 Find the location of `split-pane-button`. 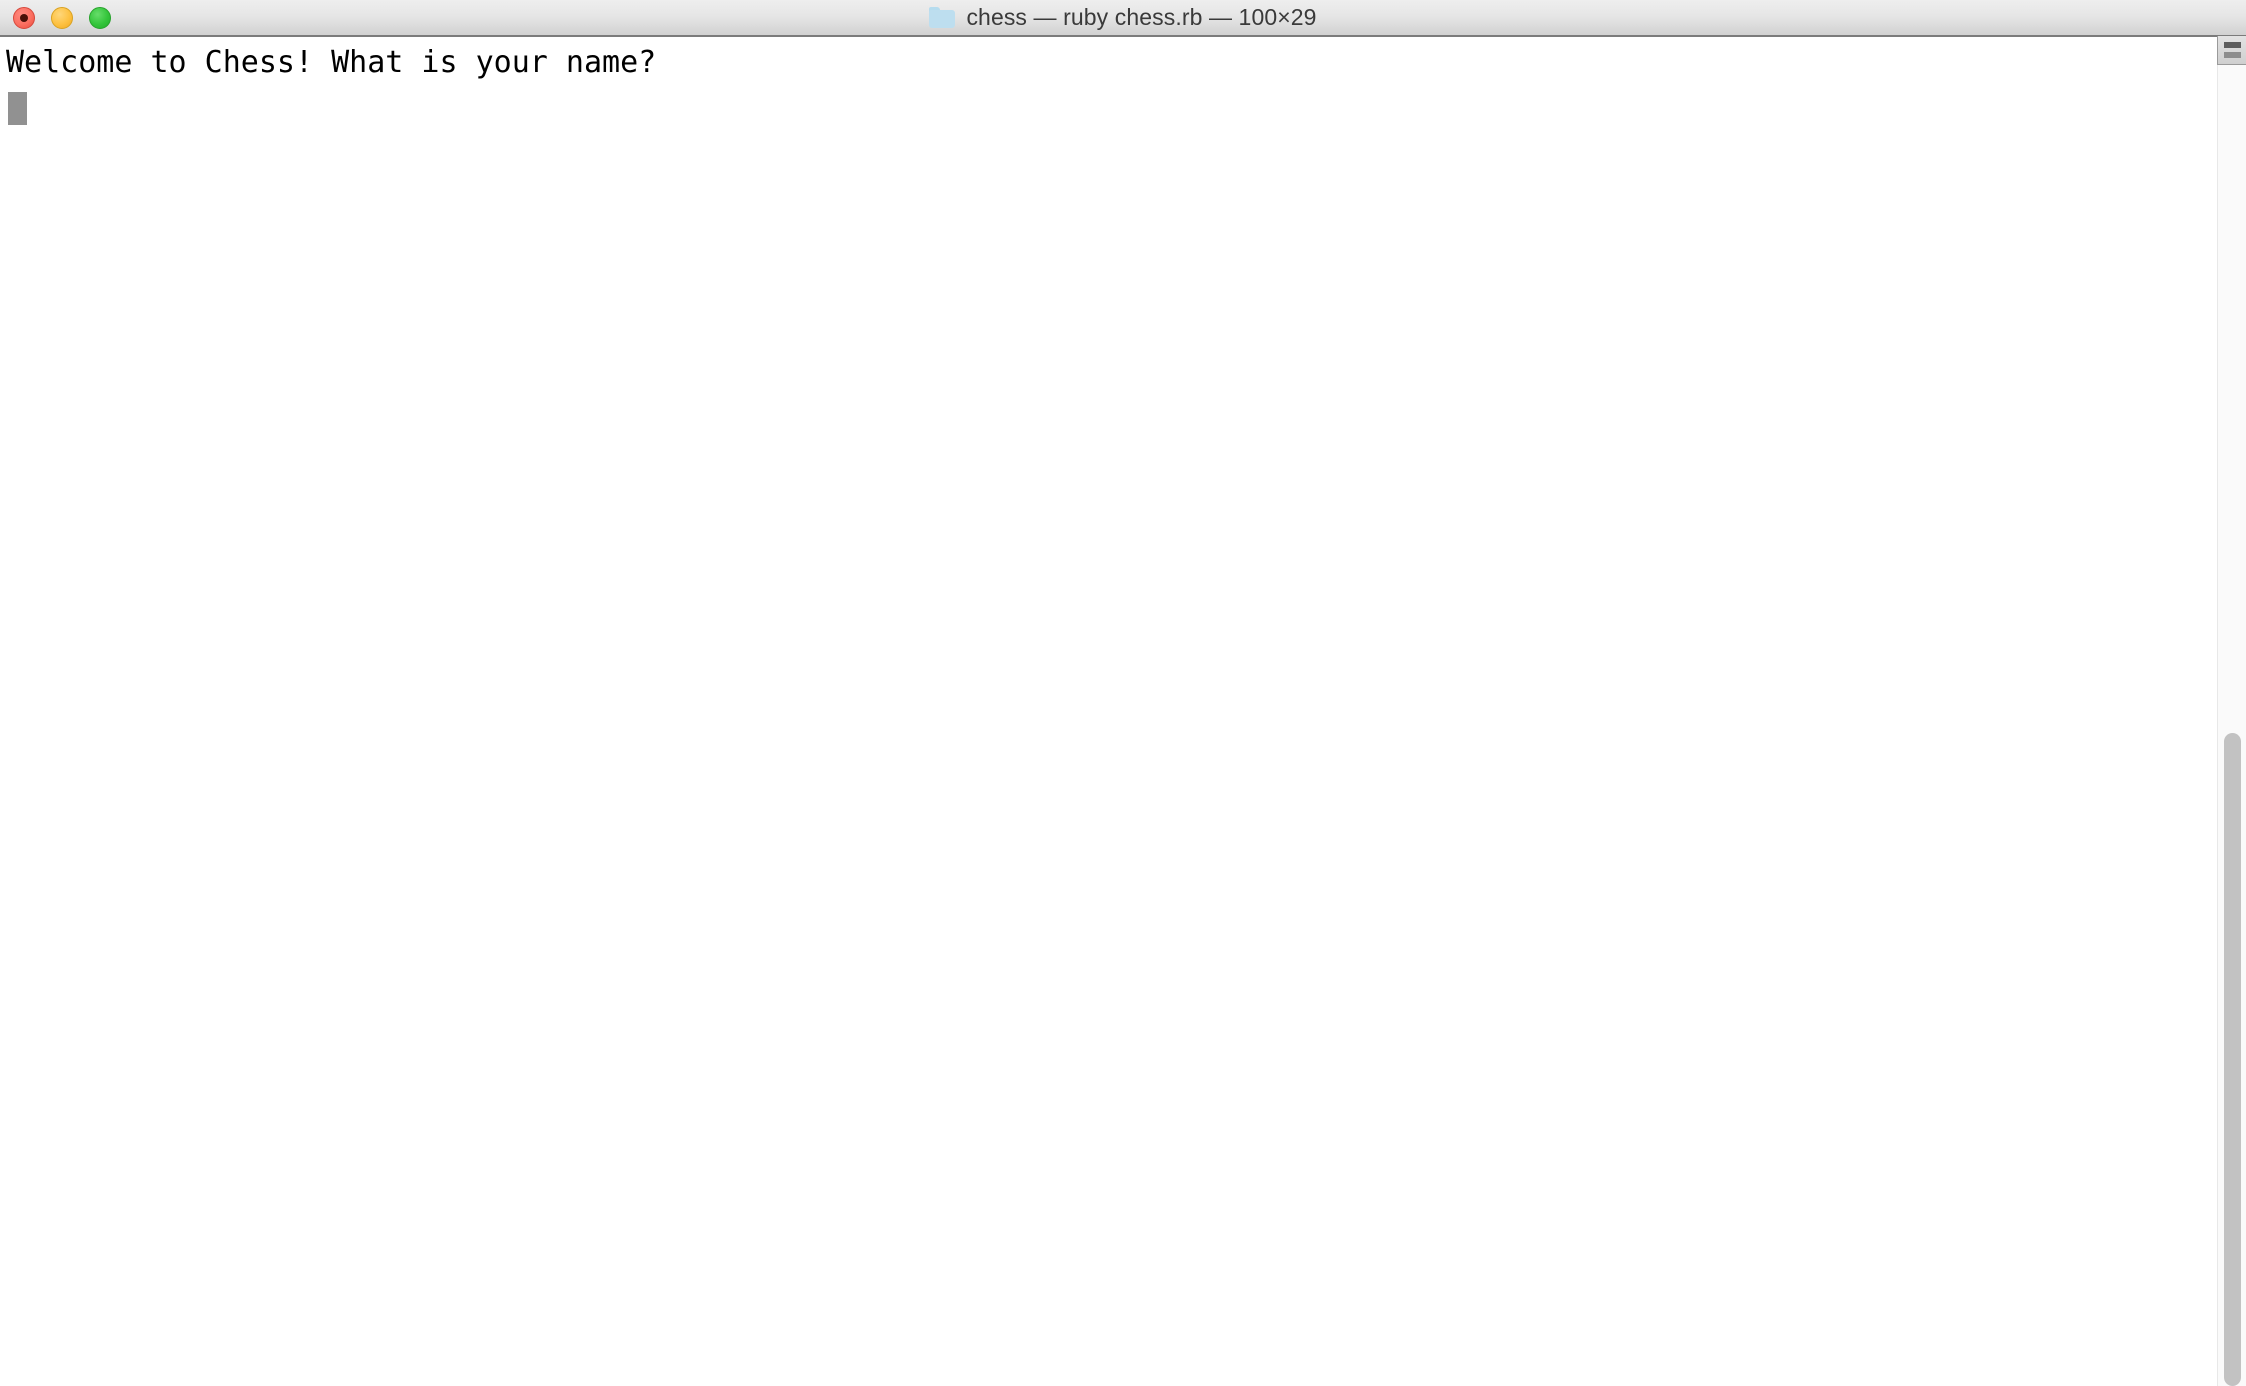

split-pane-button is located at coordinates (2231, 50).